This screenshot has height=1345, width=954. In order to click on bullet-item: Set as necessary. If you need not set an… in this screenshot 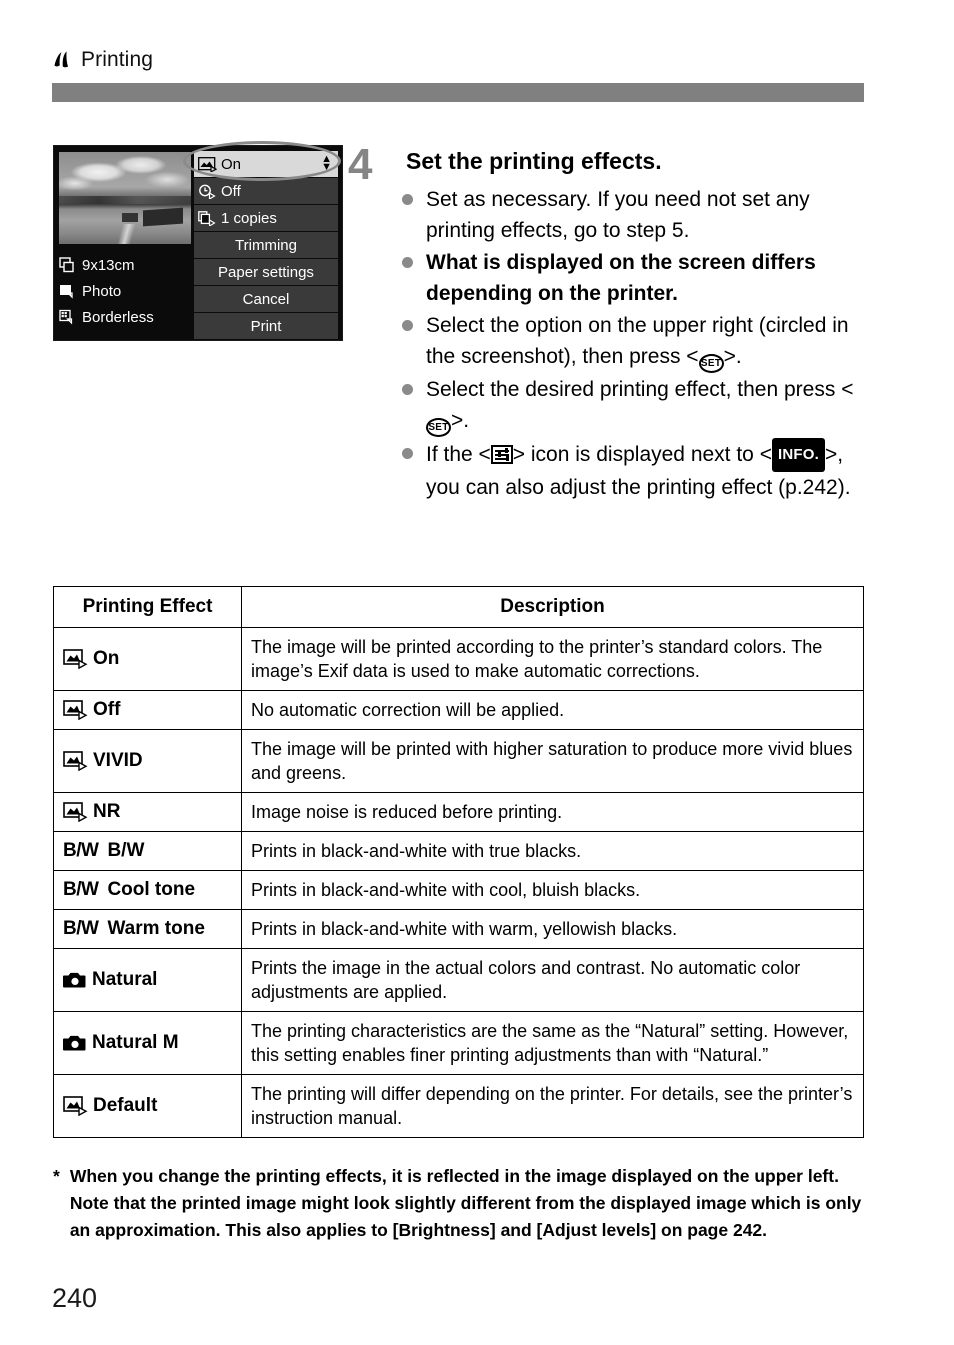, I will do `click(635, 215)`.